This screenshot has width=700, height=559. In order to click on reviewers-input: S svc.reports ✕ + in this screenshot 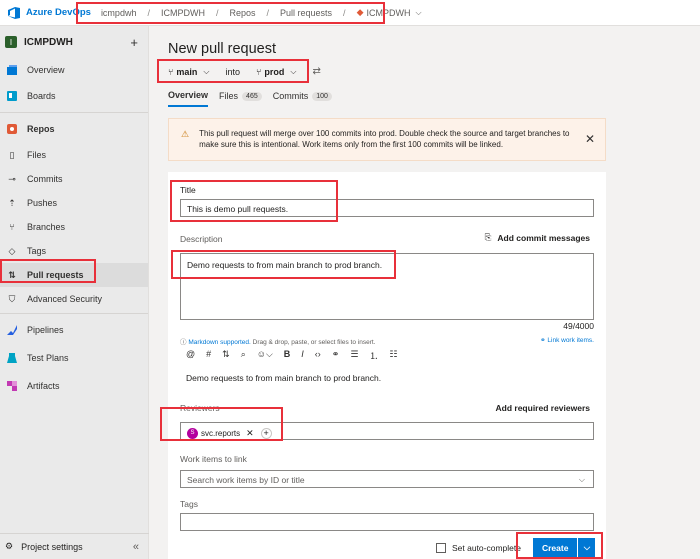, I will do `click(387, 431)`.